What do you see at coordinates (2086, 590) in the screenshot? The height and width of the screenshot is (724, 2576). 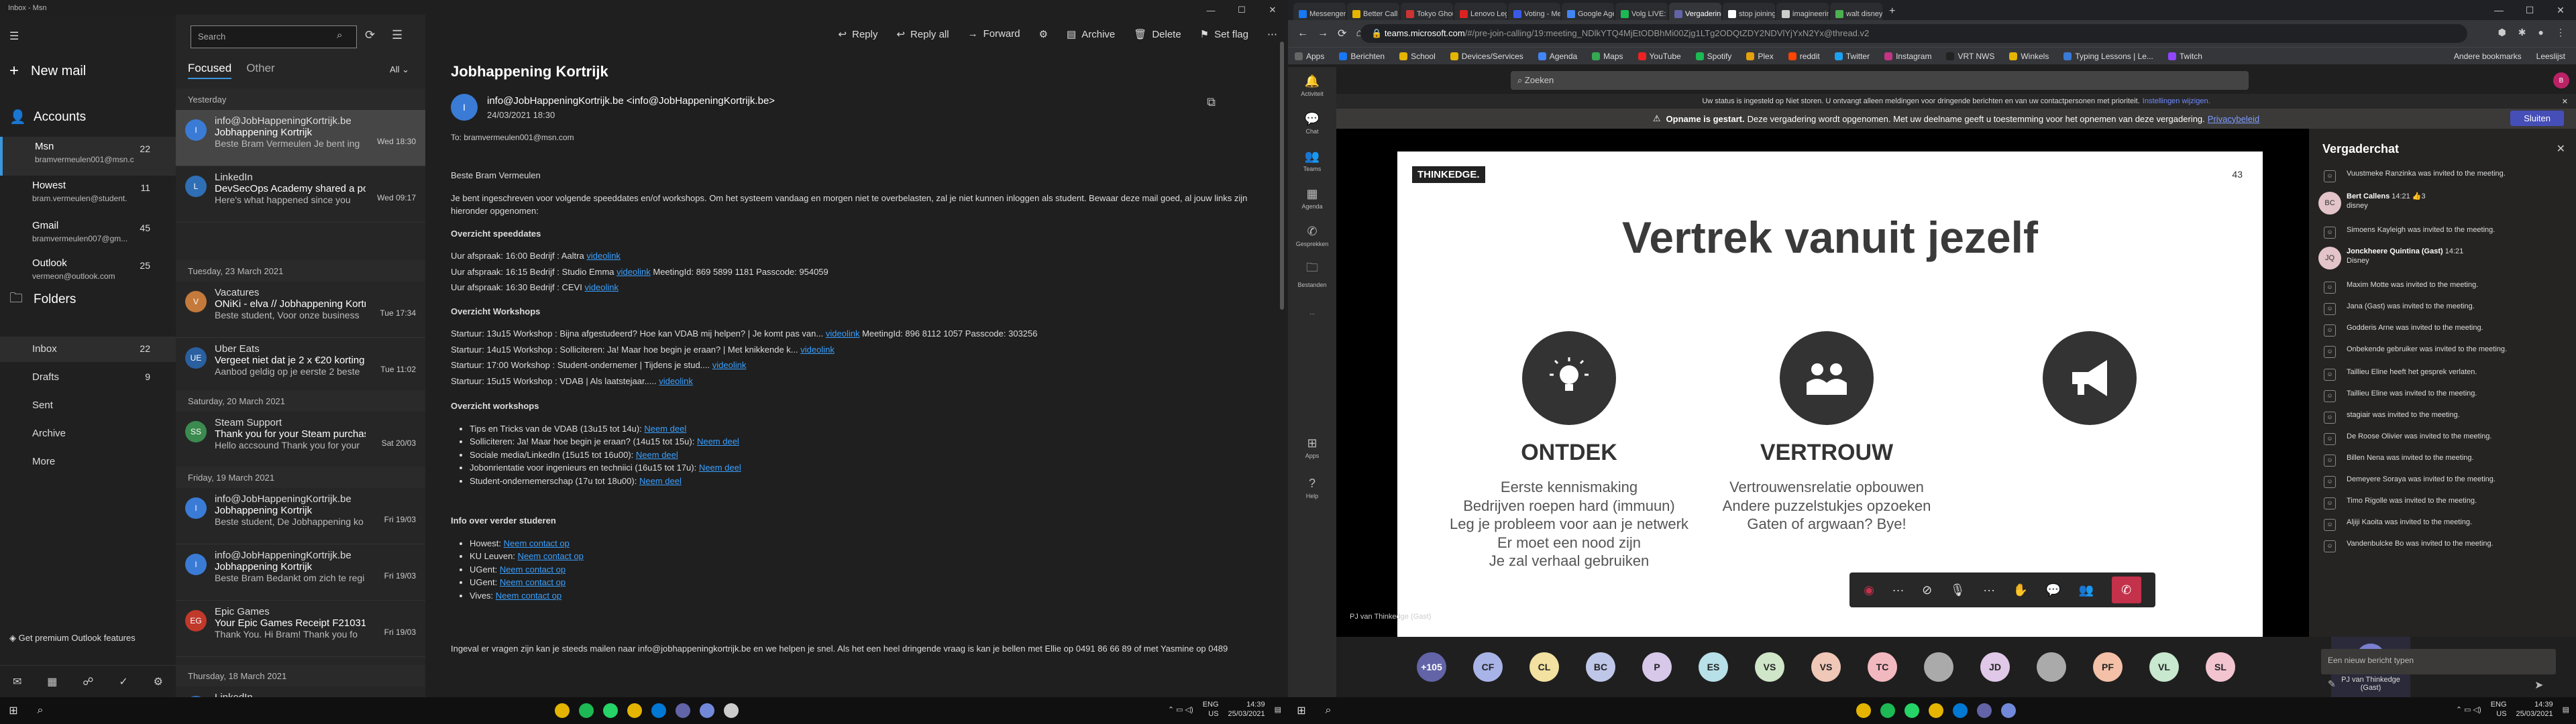 I see `participants-icon: 👥` at bounding box center [2086, 590].